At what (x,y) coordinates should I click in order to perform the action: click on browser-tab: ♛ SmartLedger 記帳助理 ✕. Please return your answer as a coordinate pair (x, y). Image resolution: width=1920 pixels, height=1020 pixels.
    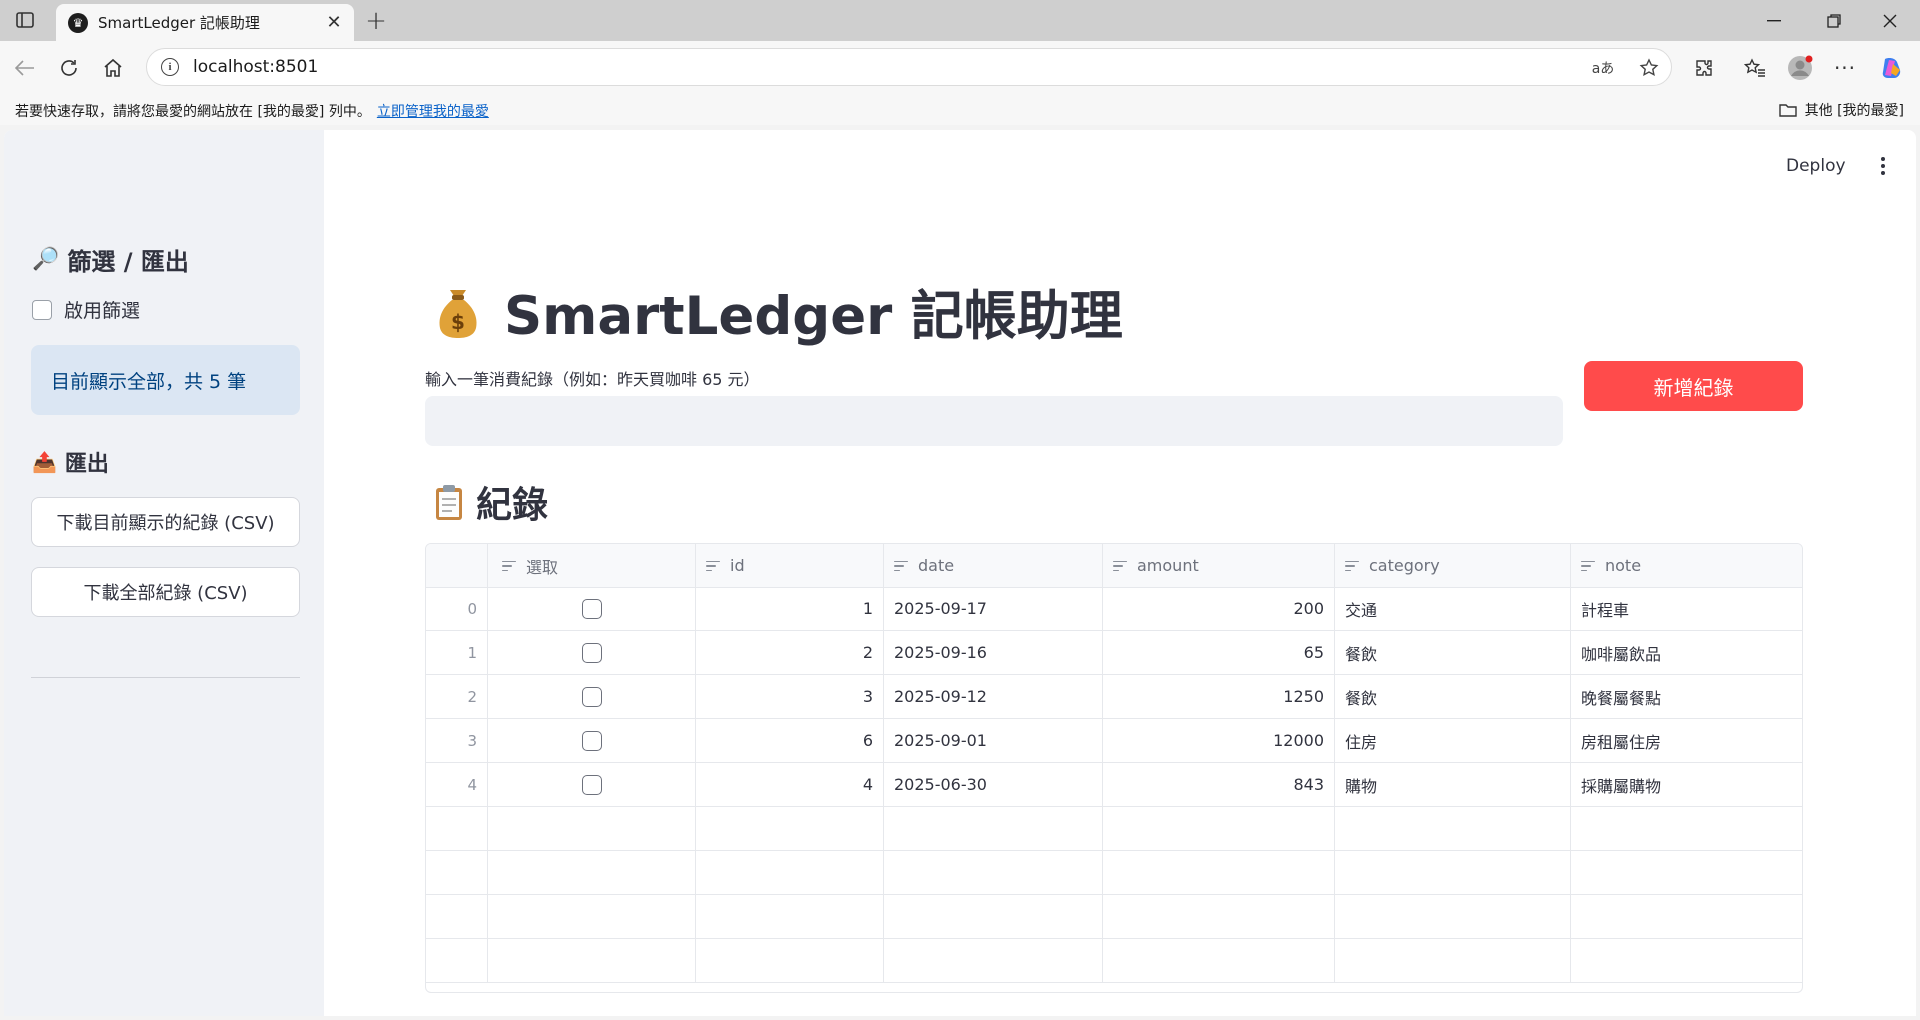
    Looking at the image, I should click on (205, 22).